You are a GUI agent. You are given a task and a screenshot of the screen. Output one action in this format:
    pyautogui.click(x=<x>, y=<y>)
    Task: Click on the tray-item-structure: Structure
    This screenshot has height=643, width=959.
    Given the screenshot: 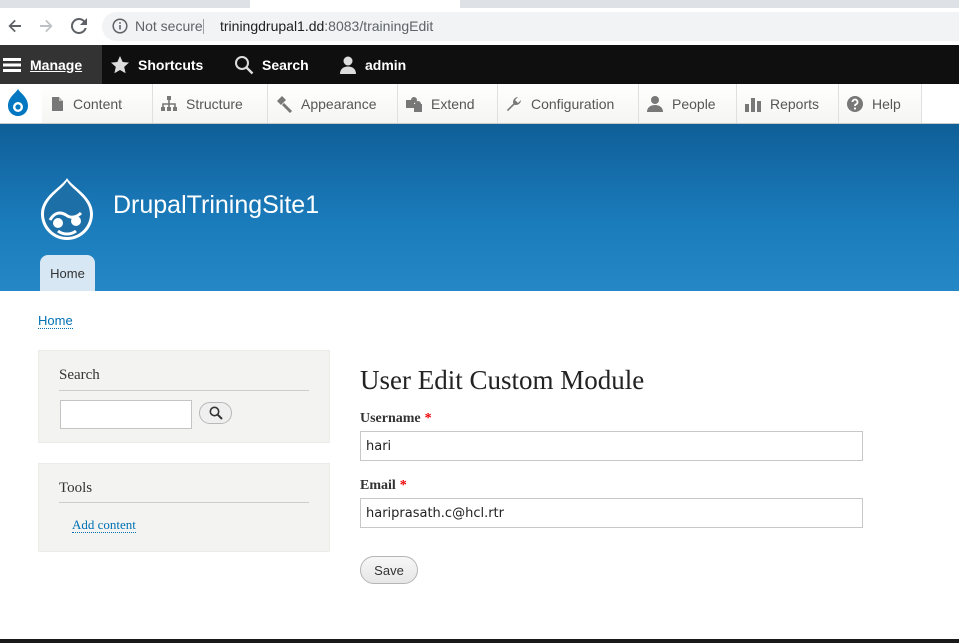 What is the action you would take?
    pyautogui.click(x=210, y=103)
    